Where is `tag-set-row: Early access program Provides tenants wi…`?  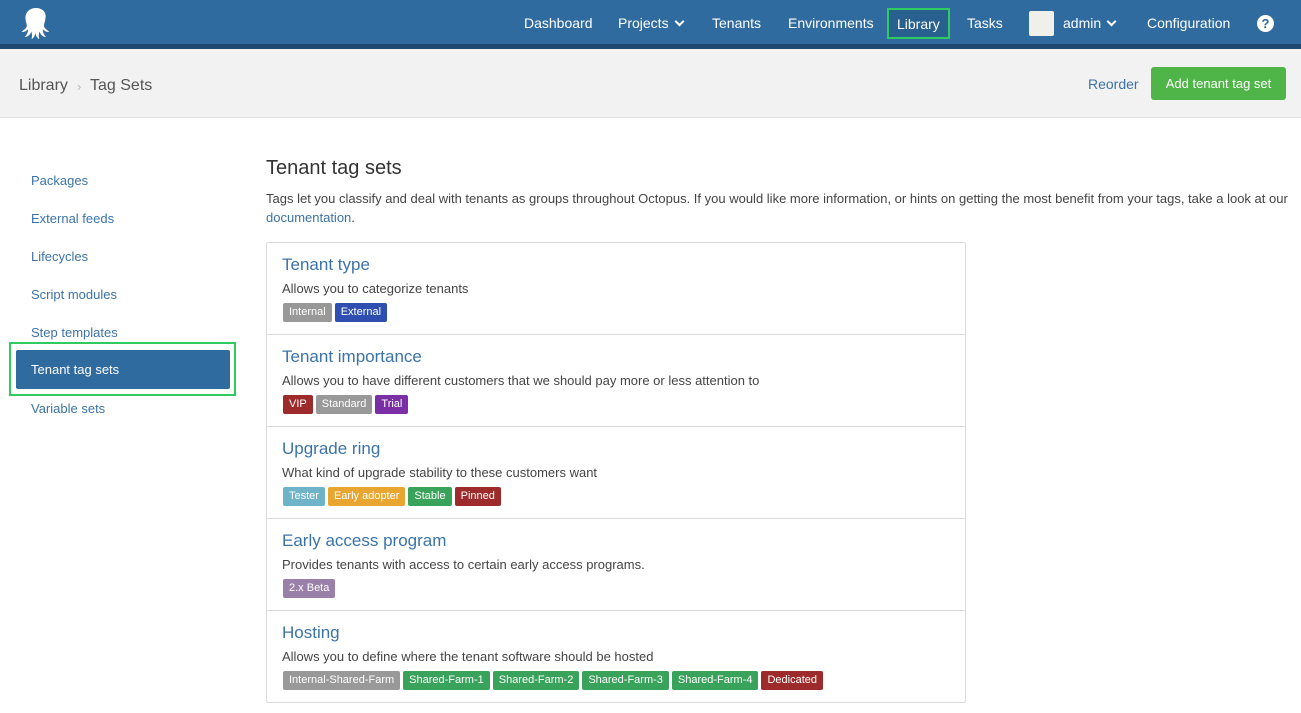 tag-set-row: Early access program Provides tenants wi… is located at coordinates (616, 565).